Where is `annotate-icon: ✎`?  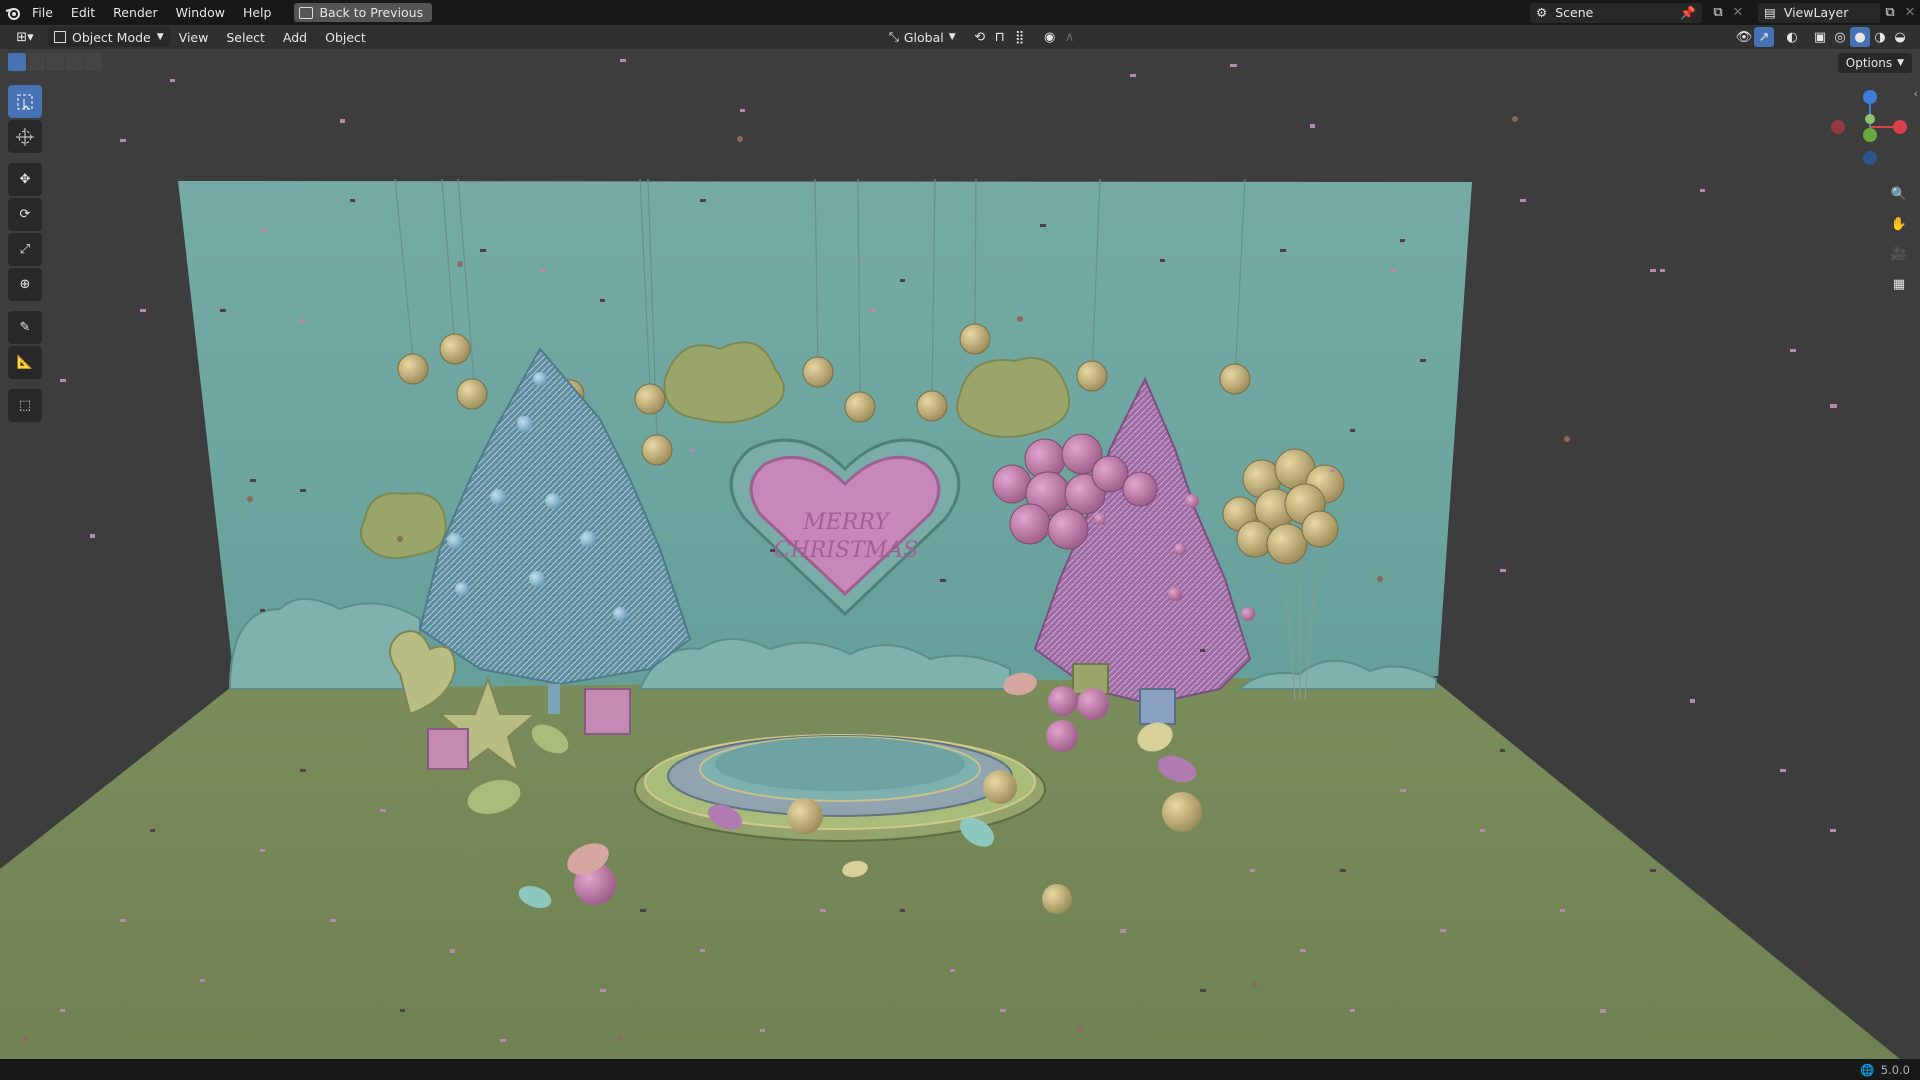
annotate-icon: ✎ is located at coordinates (25, 327).